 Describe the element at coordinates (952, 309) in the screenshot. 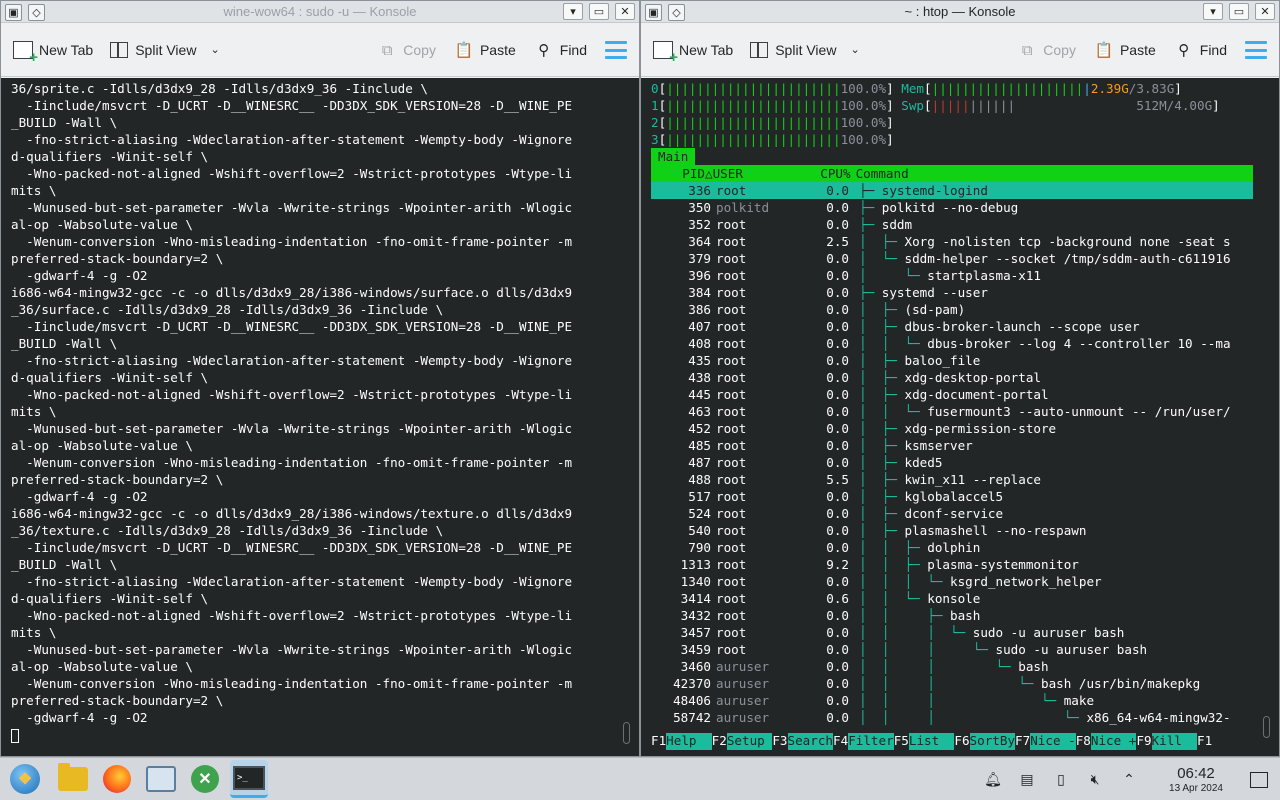

I see `process-row: 386 root 0.0 │ ├─ (sd-pam)` at that location.